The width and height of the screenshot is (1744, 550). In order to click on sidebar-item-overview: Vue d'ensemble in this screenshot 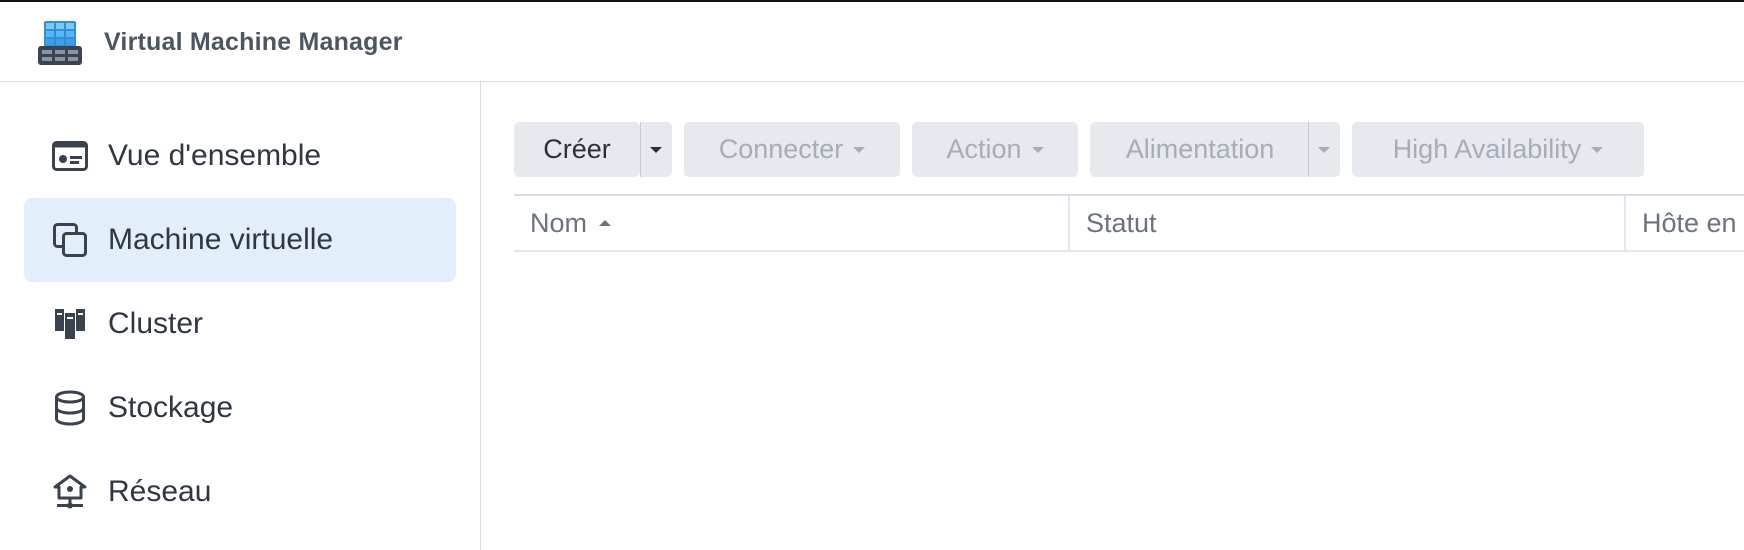, I will do `click(240, 156)`.